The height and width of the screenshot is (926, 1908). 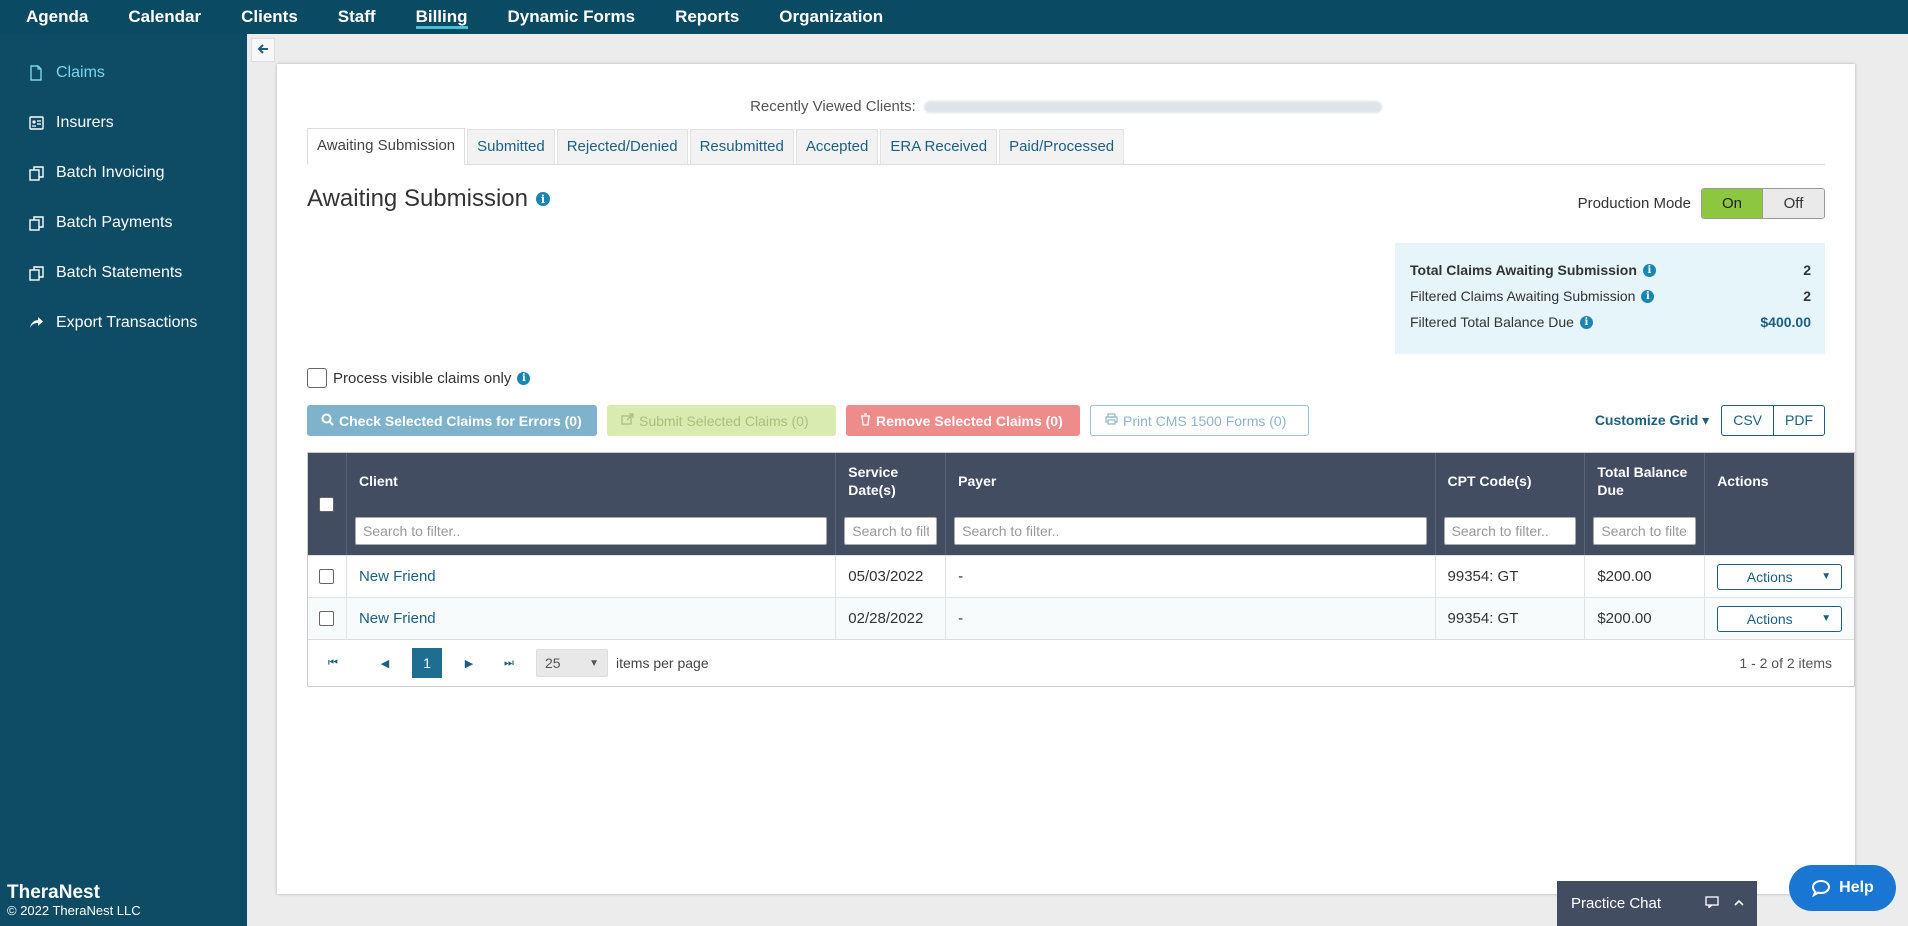 I want to click on tab-rejected-denied: Rejected/Denied, so click(x=622, y=146).